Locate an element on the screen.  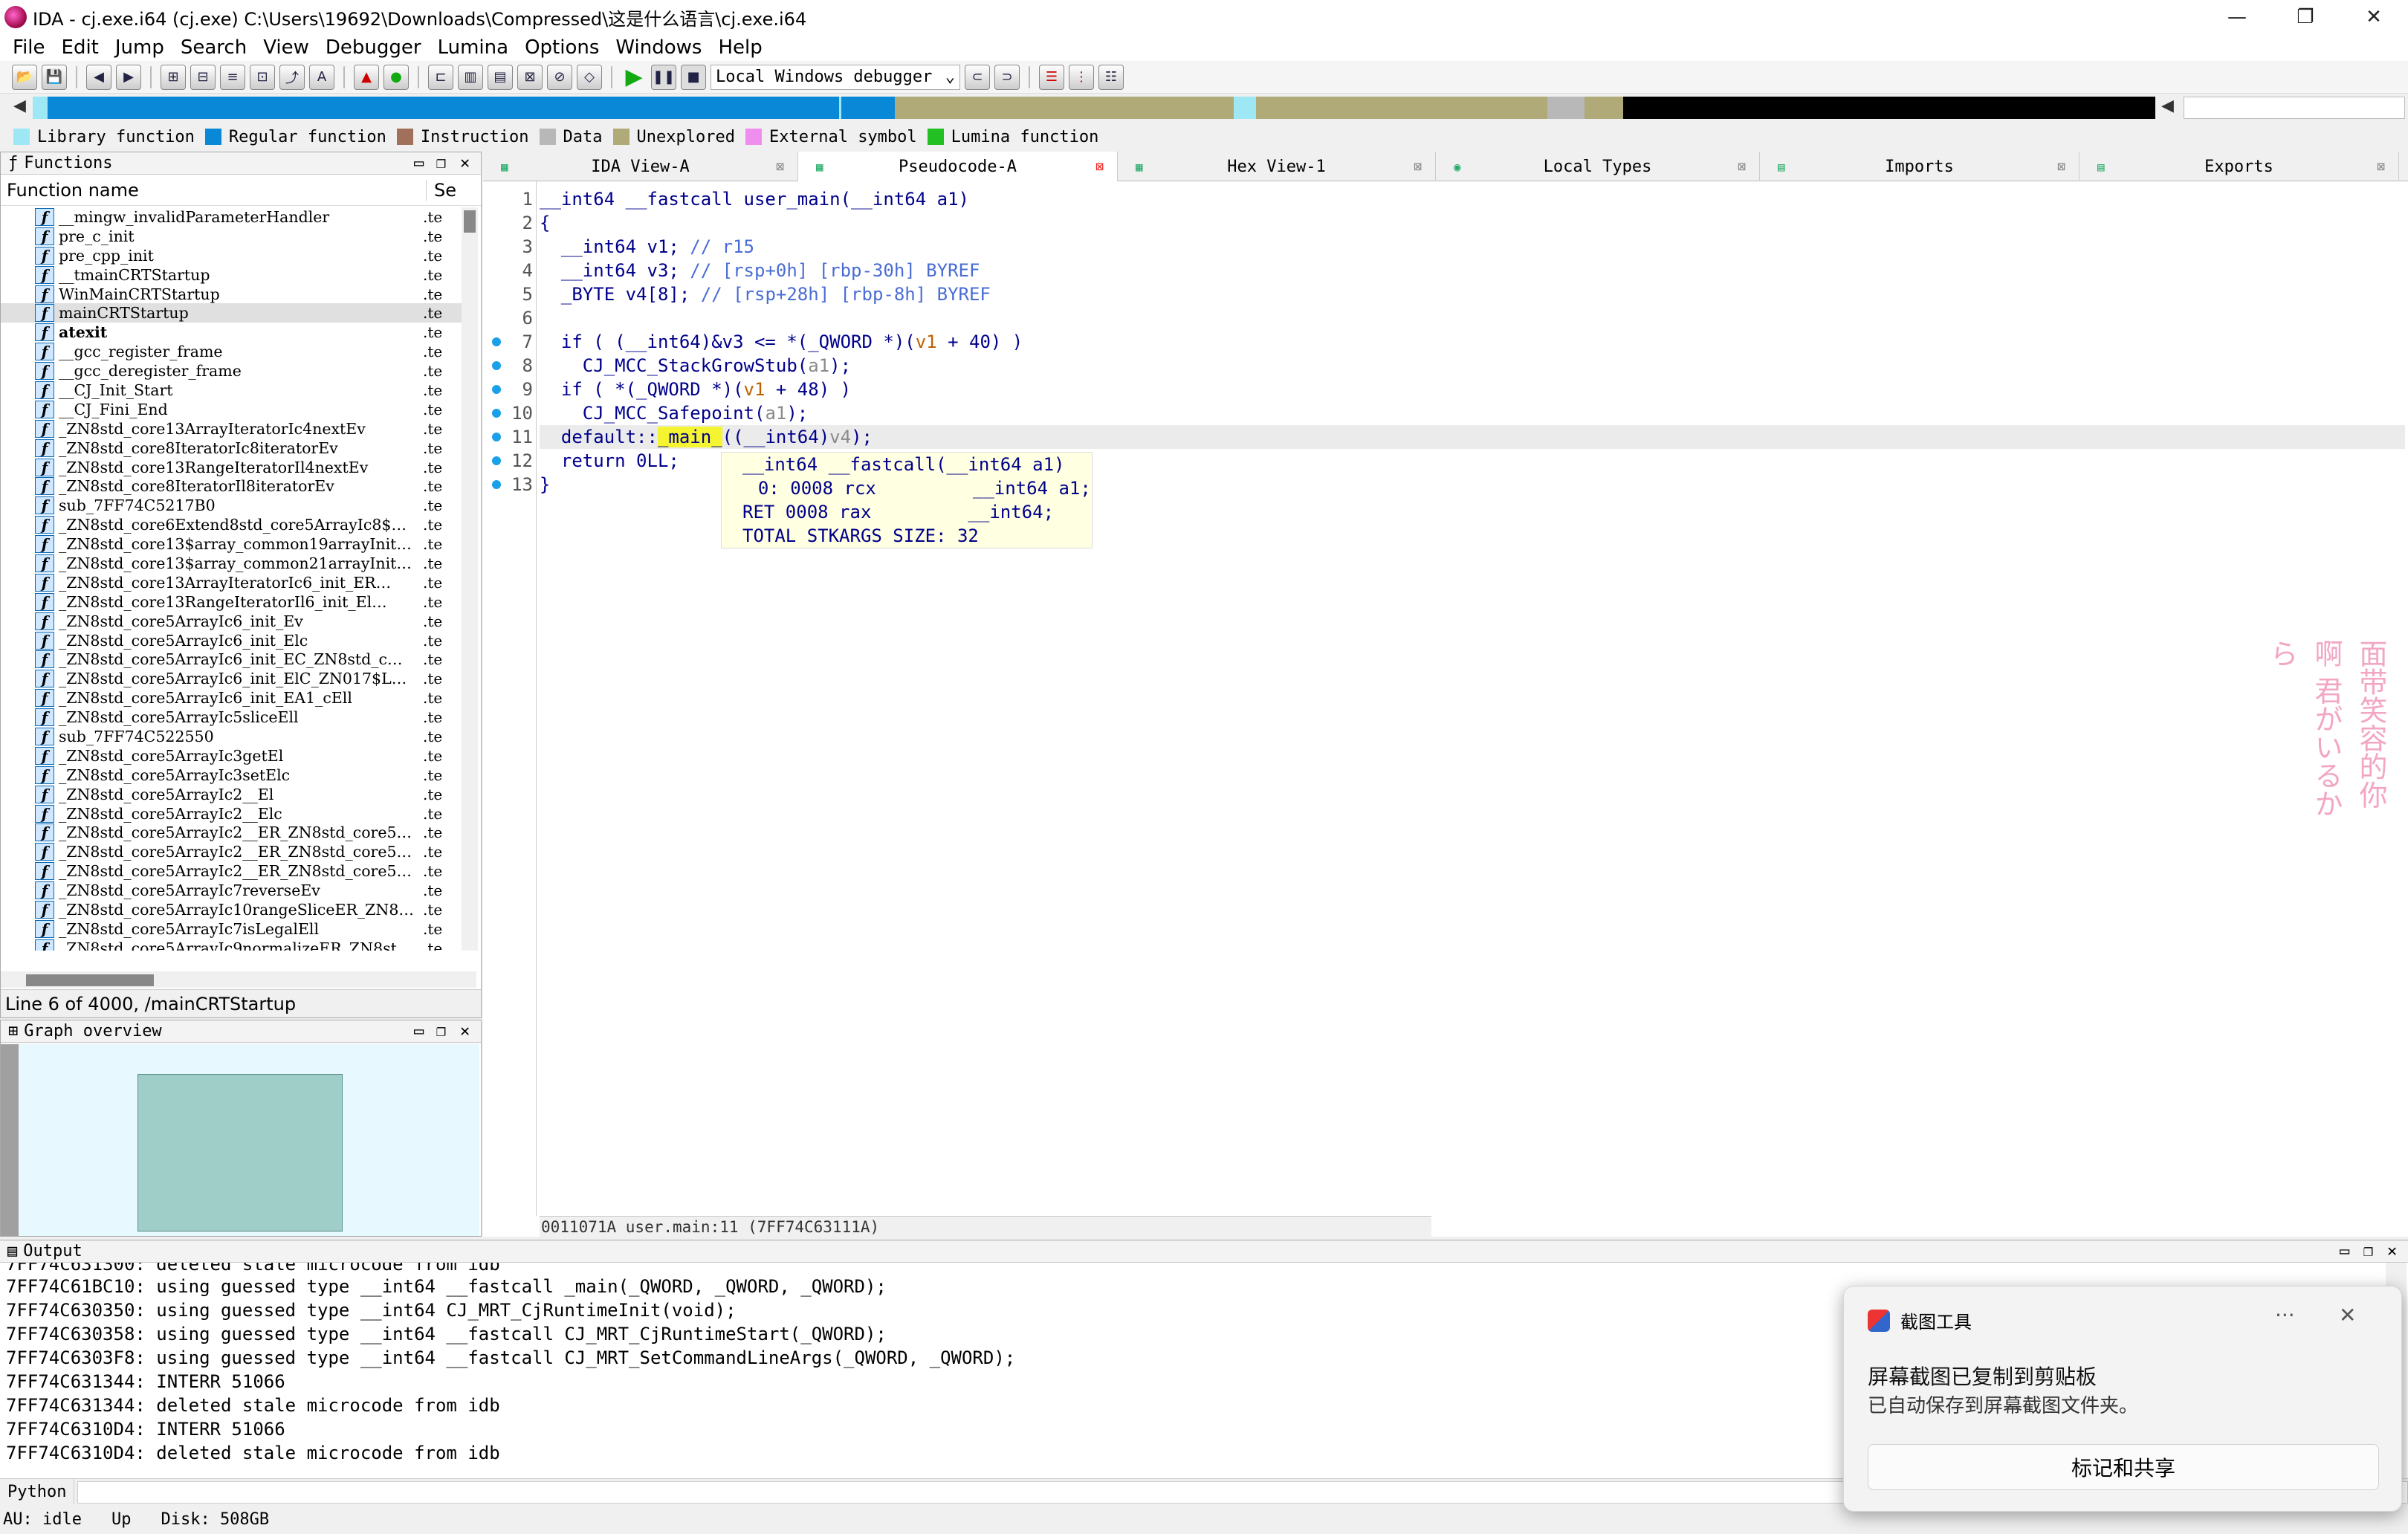
tab-exports: ▤ Exports ⊠ is located at coordinates (2239, 166).